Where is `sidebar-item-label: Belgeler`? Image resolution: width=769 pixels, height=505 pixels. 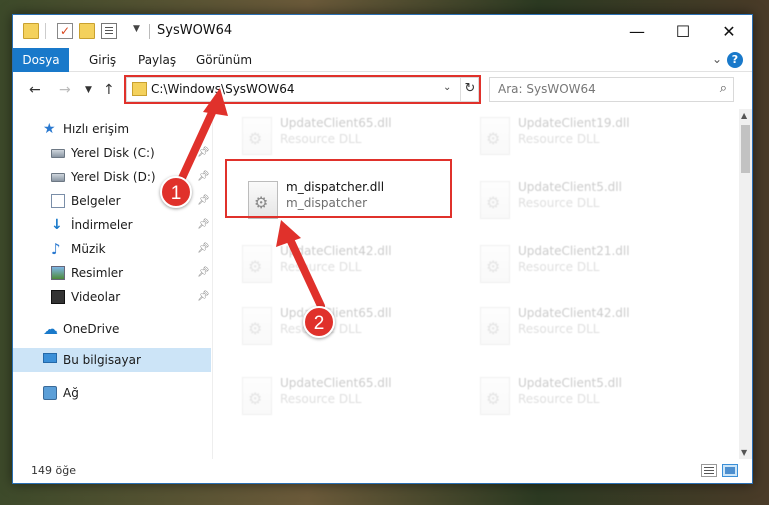
sidebar-item-label: Belgeler is located at coordinates (96, 201).